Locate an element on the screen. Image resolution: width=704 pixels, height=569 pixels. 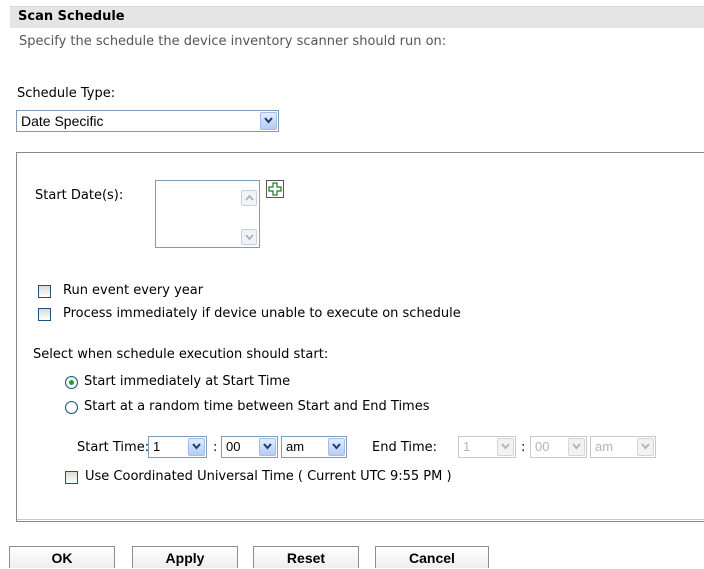
use-utc-checkbox is located at coordinates (71, 477).